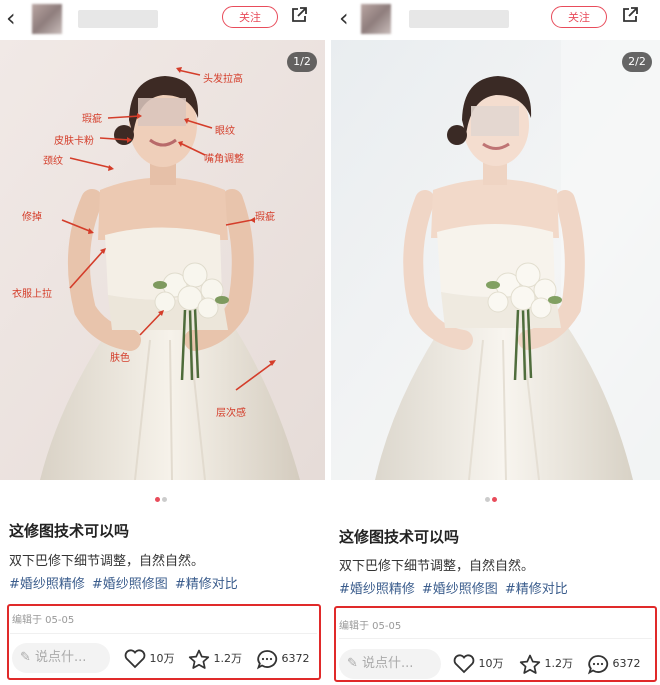  Describe the element at coordinates (74, 141) in the screenshot. I see `annotation-skin-cakey: 皮肤卡粉` at that location.